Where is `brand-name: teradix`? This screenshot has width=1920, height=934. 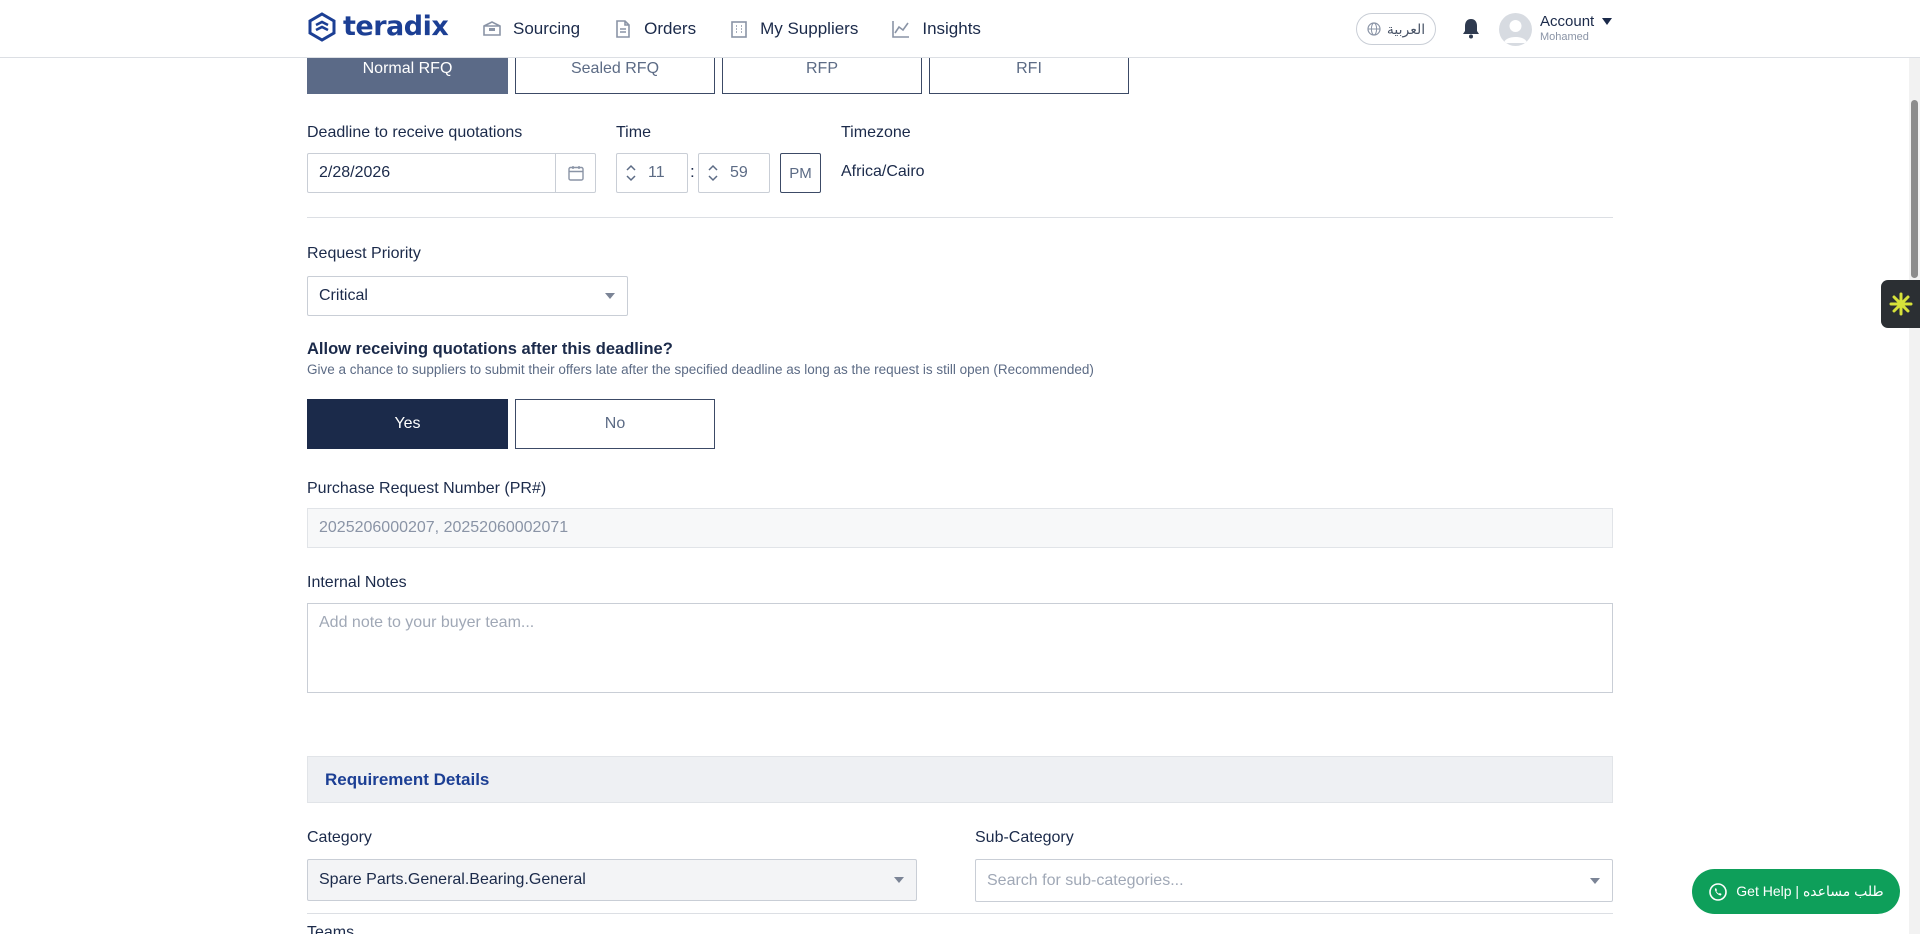
brand-name: teradix is located at coordinates (396, 26).